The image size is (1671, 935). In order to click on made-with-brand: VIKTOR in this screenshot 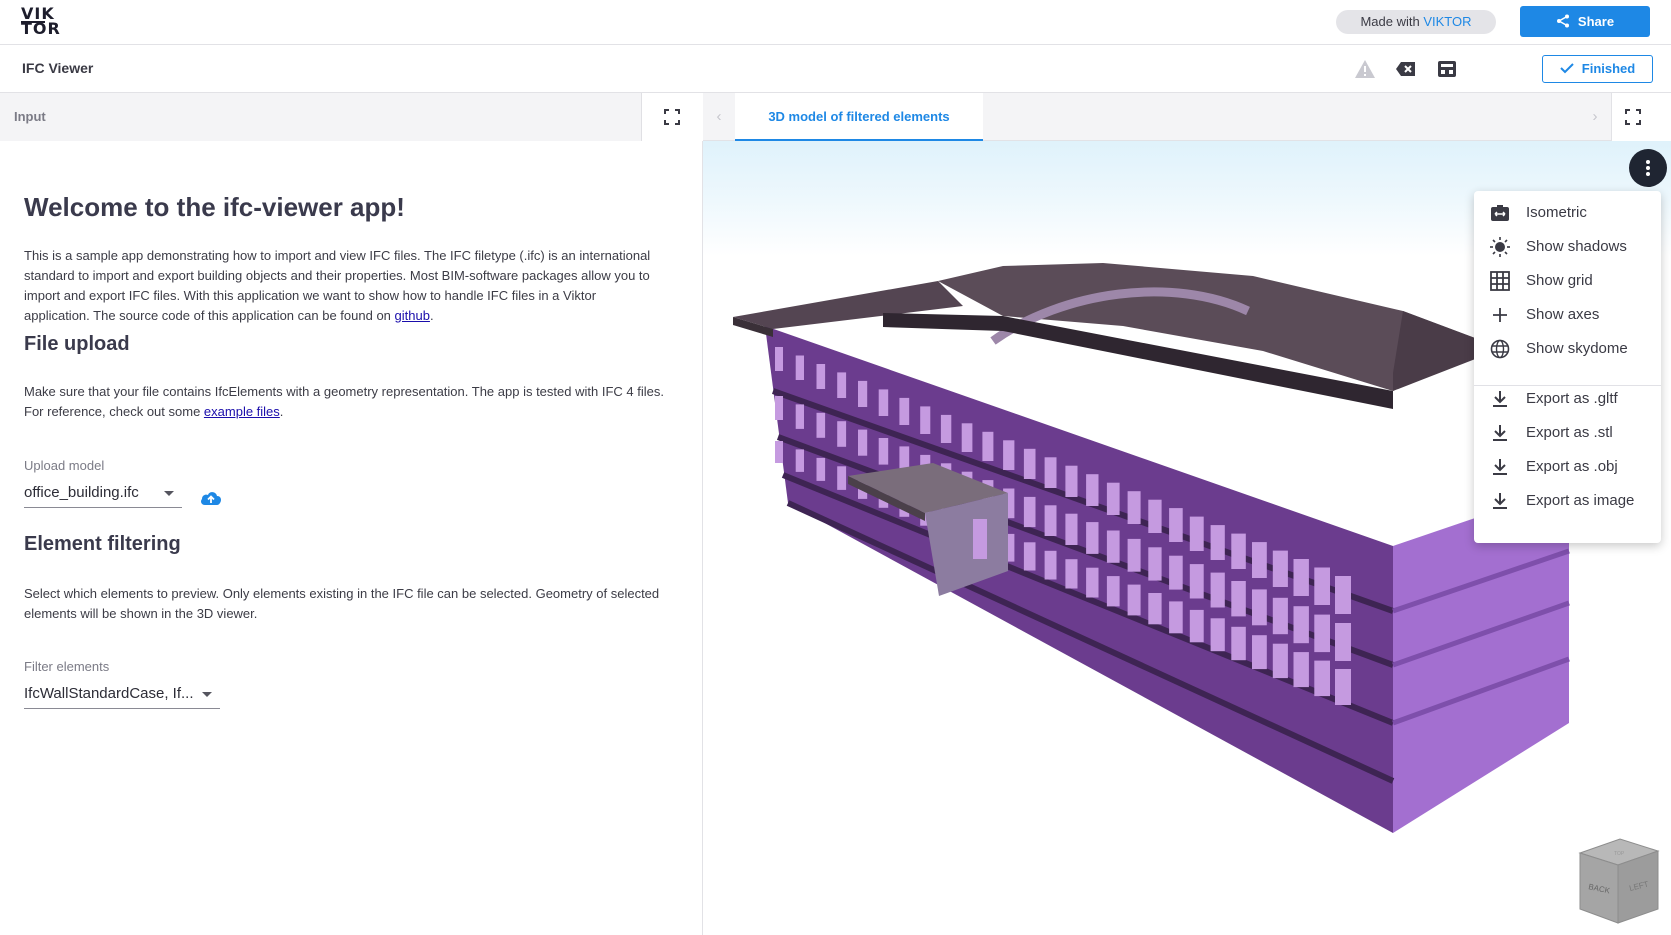, I will do `click(1447, 21)`.